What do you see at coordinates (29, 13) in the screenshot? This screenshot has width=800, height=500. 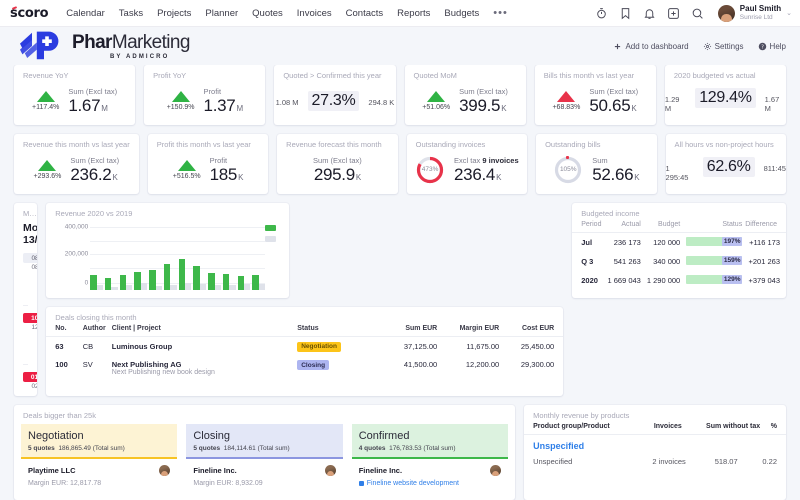 I see `scoro-logo: scoro` at bounding box center [29, 13].